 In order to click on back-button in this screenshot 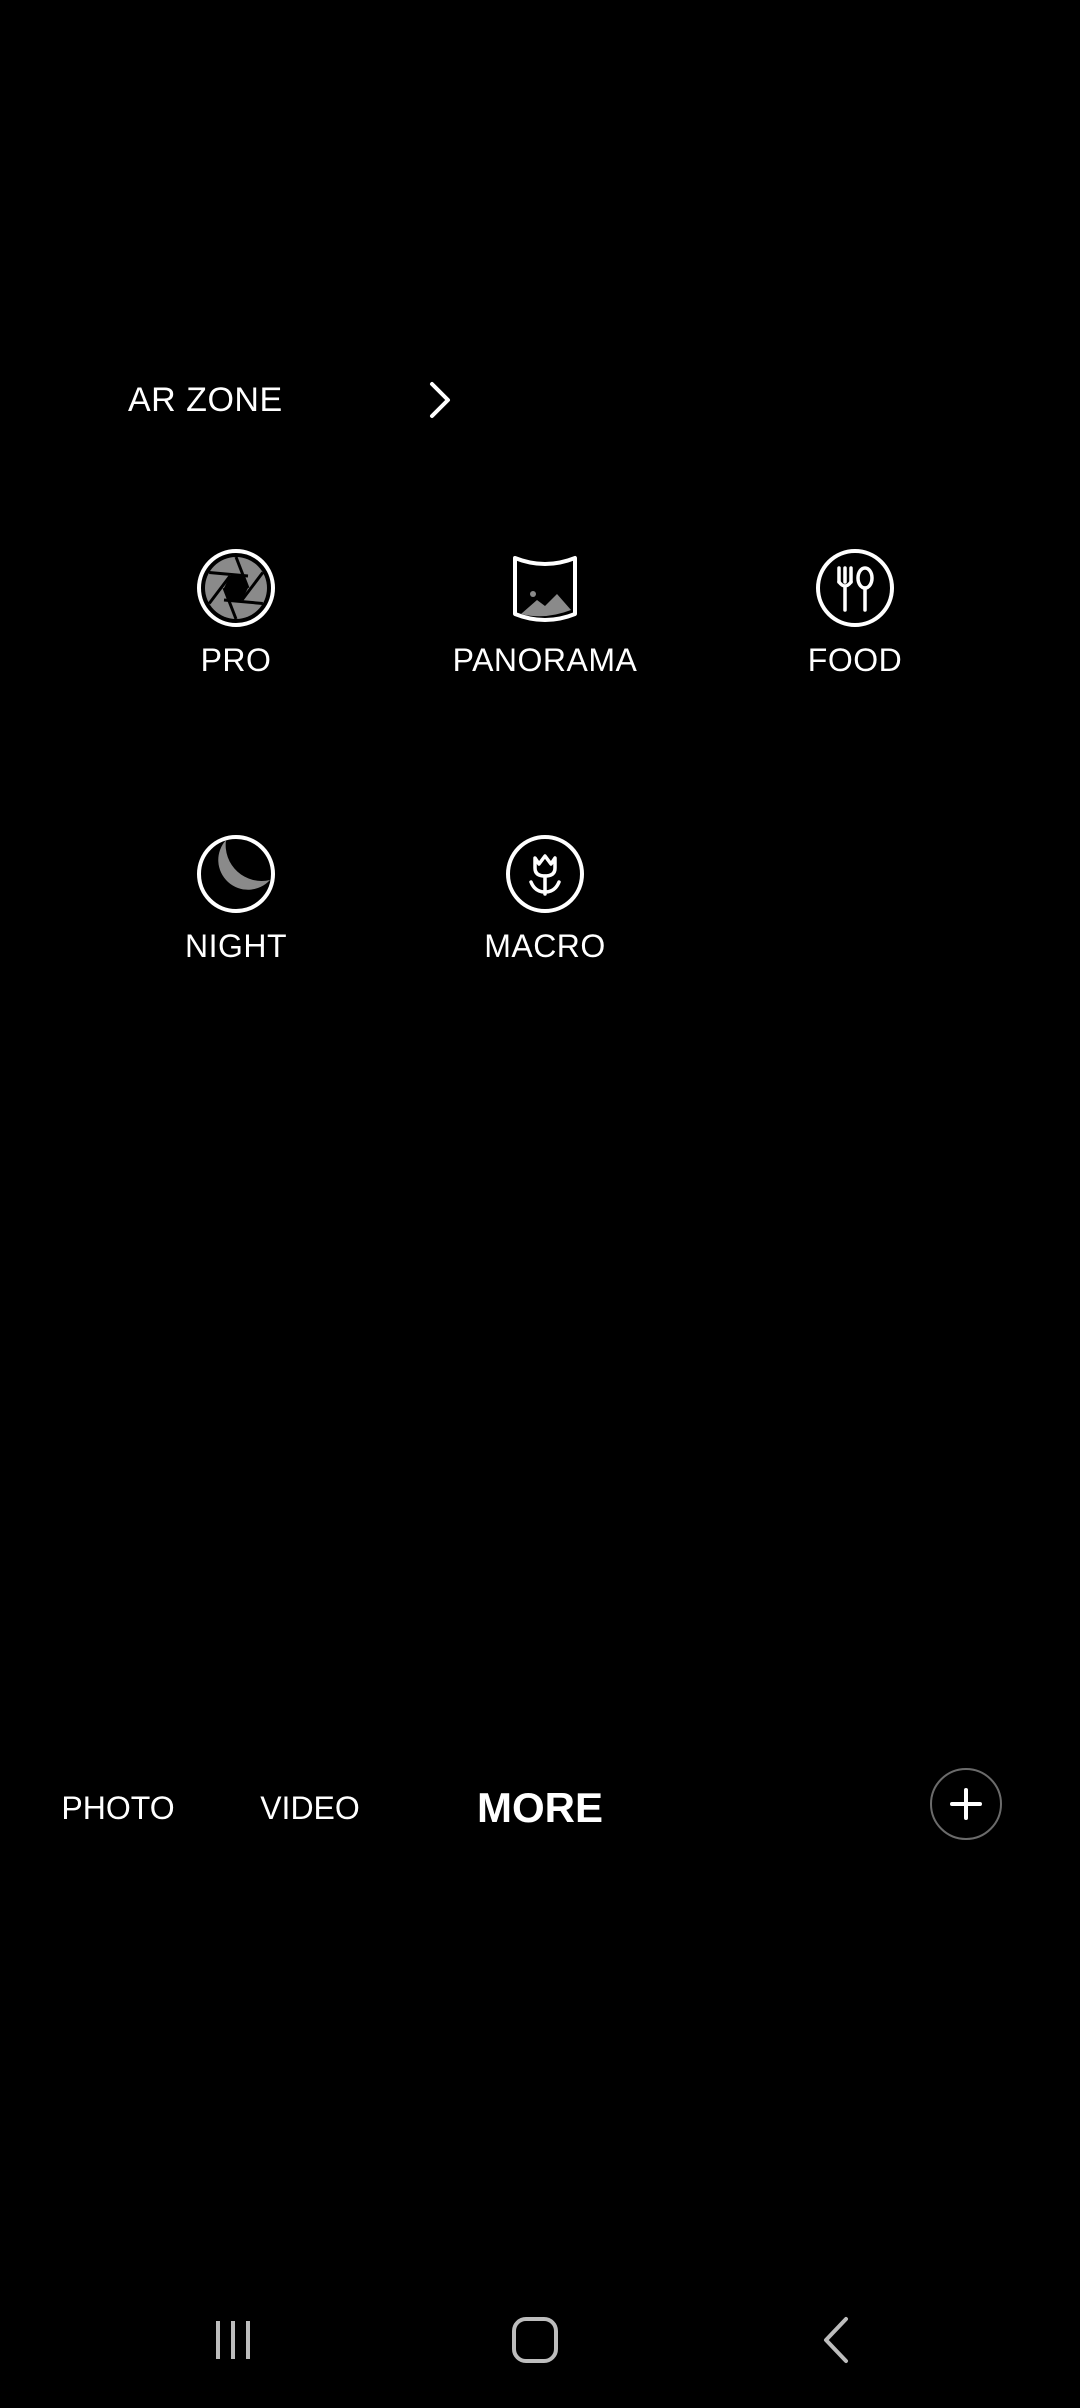, I will do `click(839, 2340)`.